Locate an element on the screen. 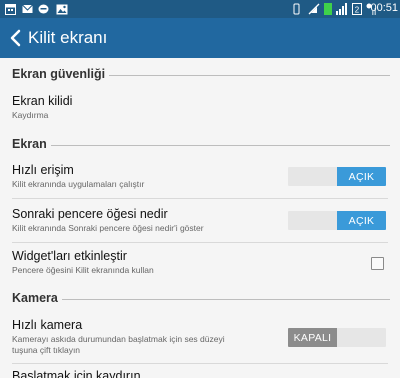 The image size is (400, 378). next-window-toggle: AÇIK is located at coordinates (337, 220).